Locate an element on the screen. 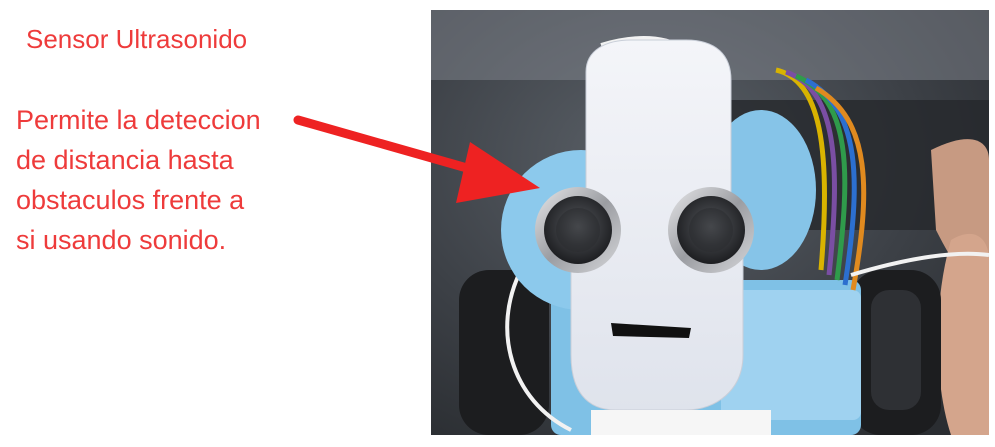  slide-title: Sensor Ultrasonido is located at coordinates (137, 39).